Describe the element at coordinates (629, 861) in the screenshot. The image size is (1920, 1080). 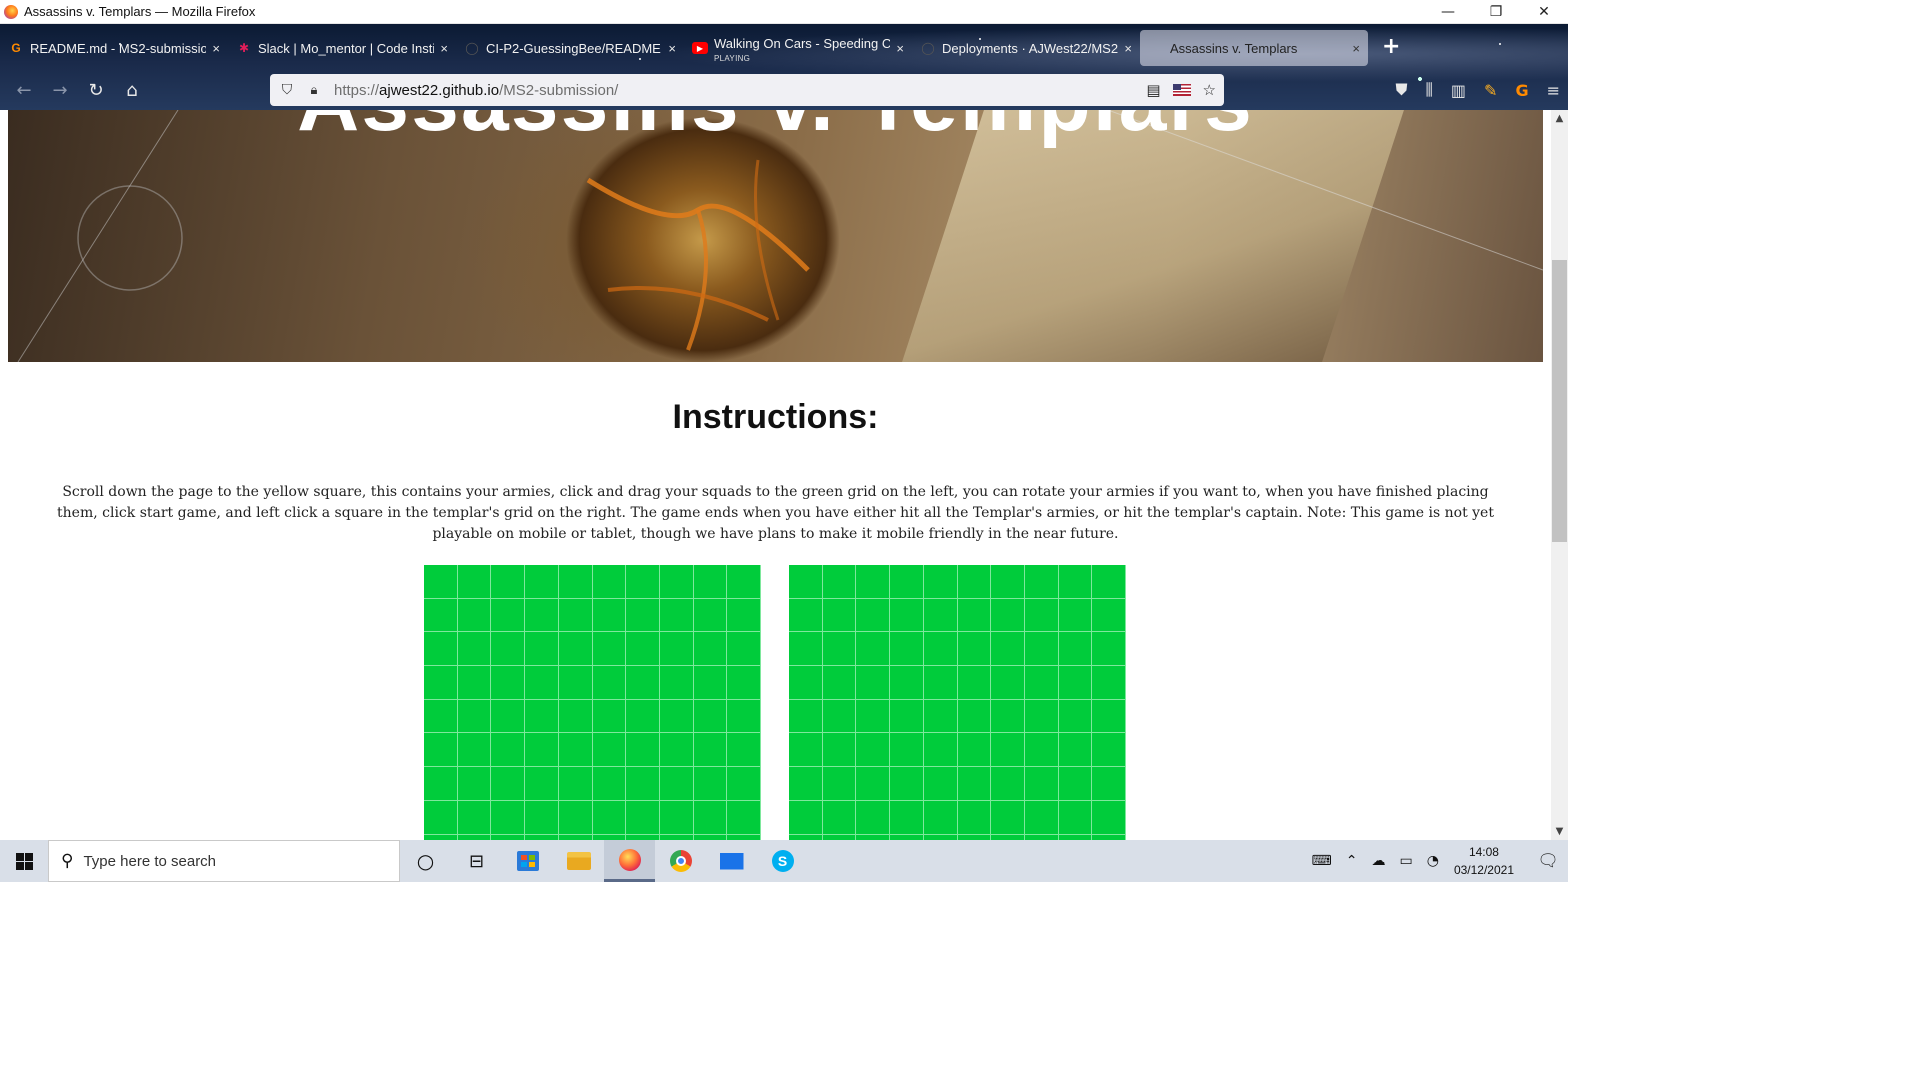
I see `firefox-taskbar-icon` at that location.